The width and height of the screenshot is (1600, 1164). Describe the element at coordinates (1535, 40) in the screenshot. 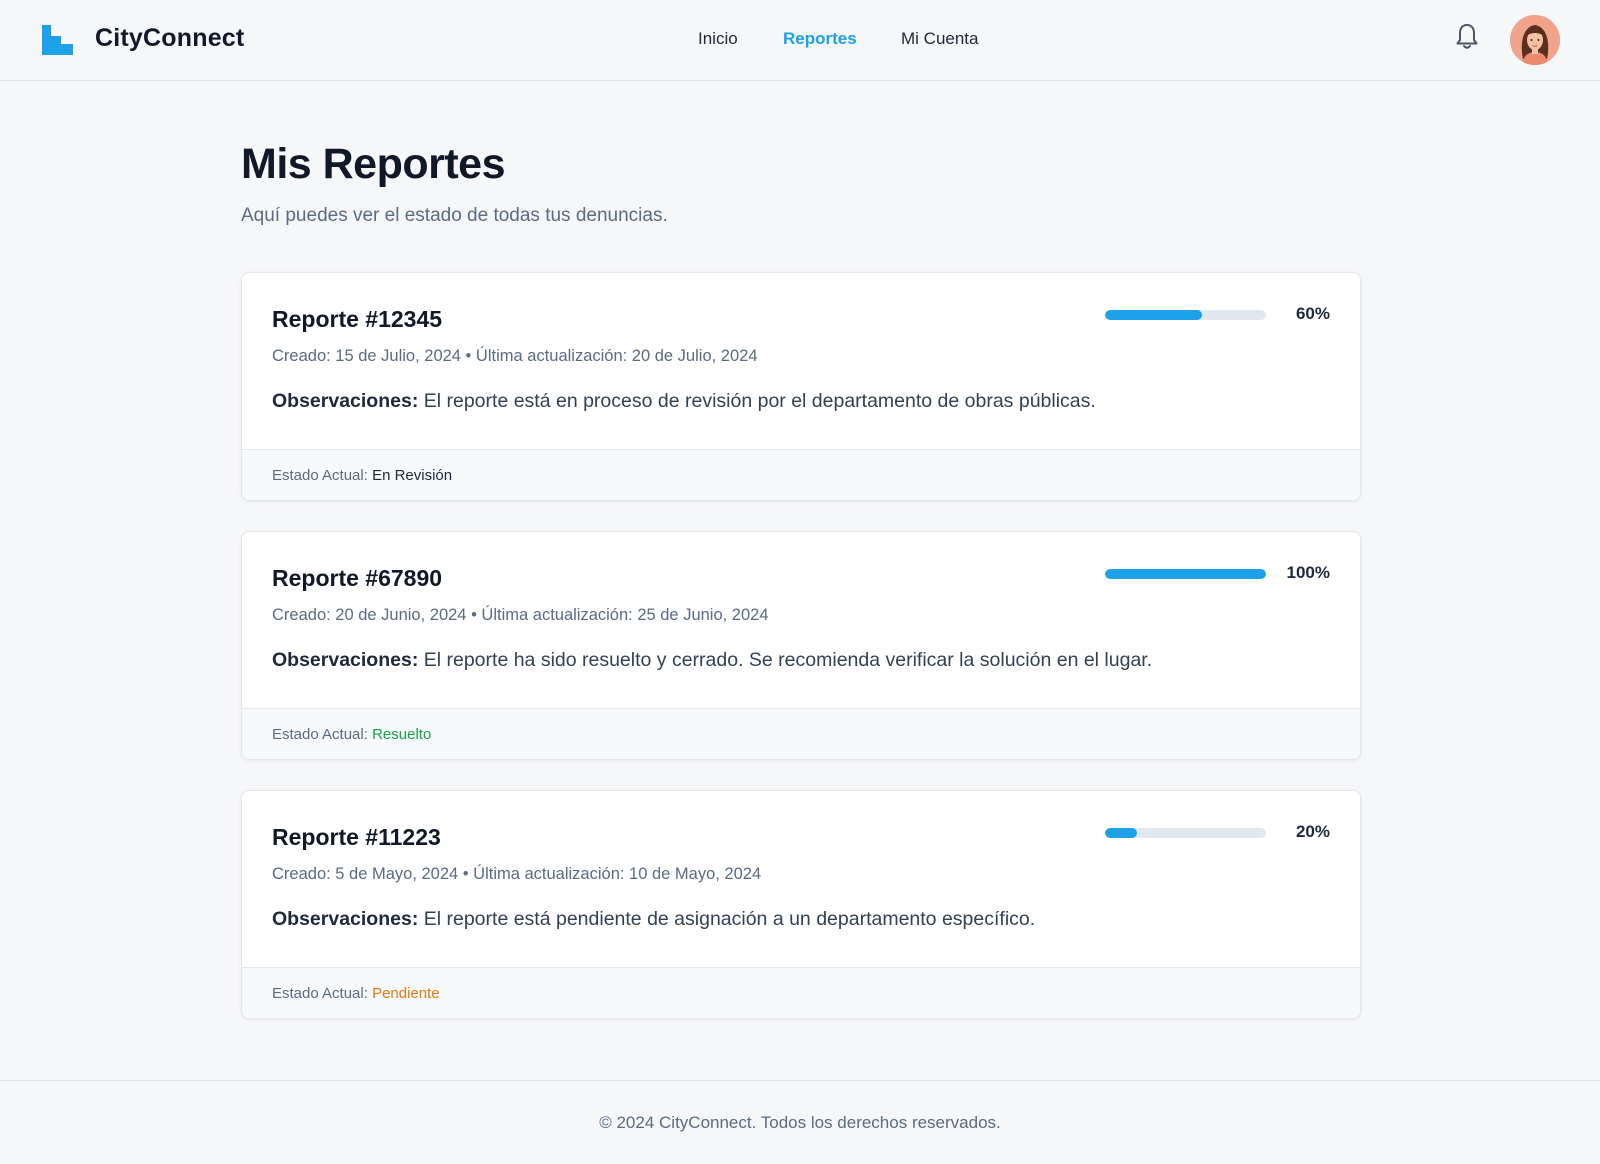

I see `user-avatar` at that location.